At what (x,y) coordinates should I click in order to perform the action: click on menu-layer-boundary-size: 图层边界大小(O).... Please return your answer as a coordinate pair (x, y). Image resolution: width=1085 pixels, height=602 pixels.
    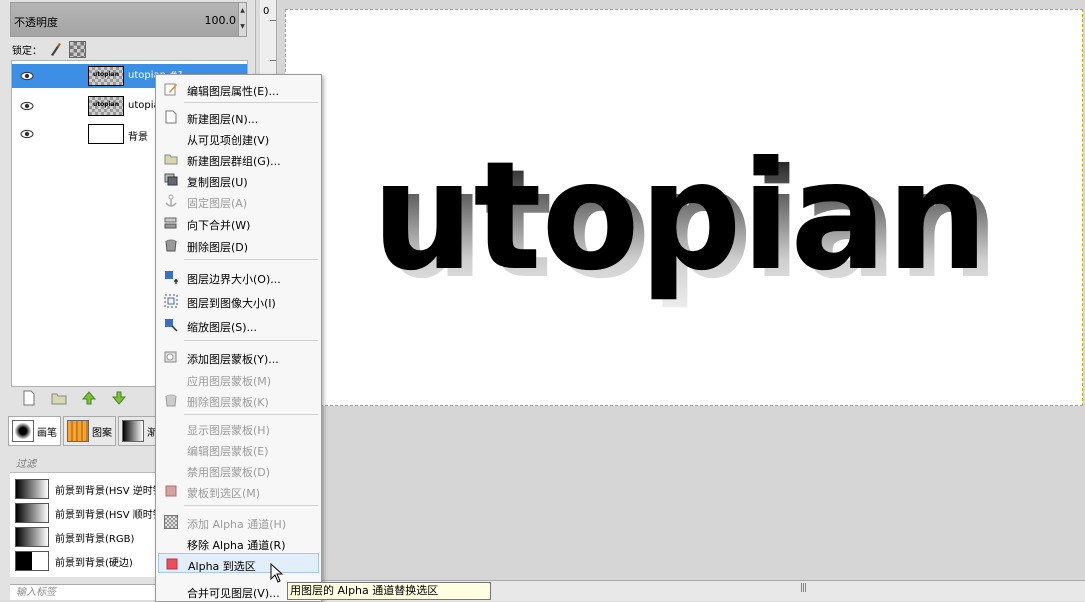
    Looking at the image, I should click on (238, 277).